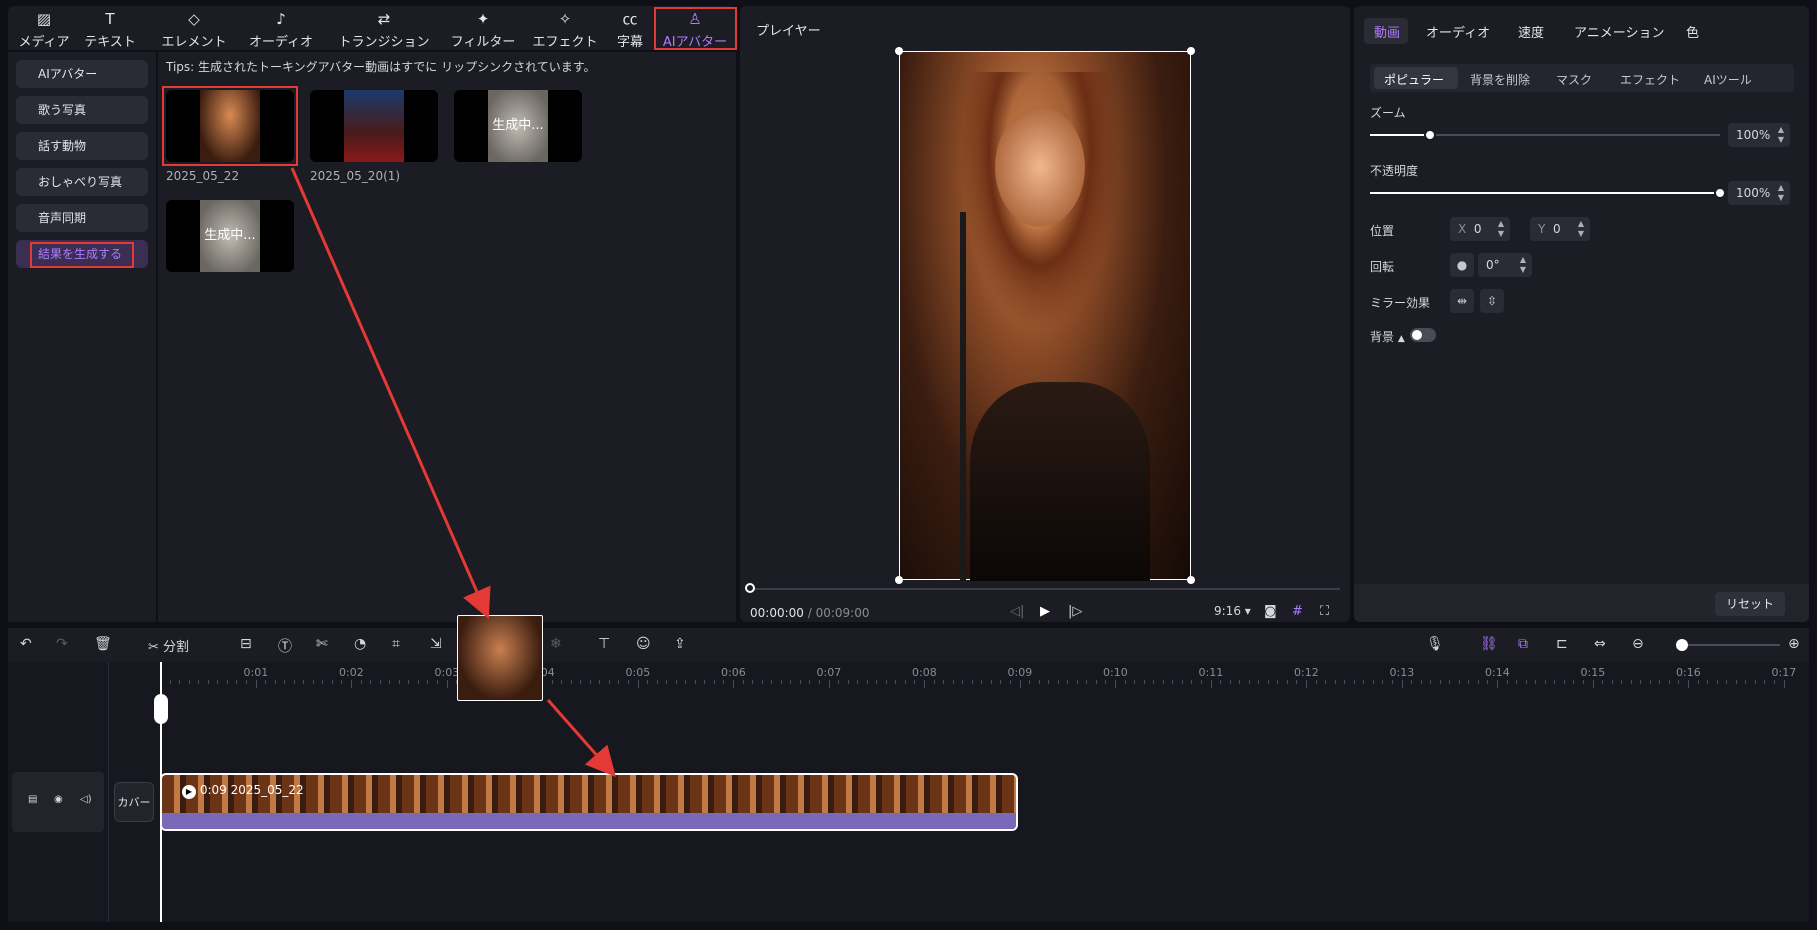  What do you see at coordinates (82, 218) in the screenshot?
I see `sidebar-item-lip-sync: 音声同期` at bounding box center [82, 218].